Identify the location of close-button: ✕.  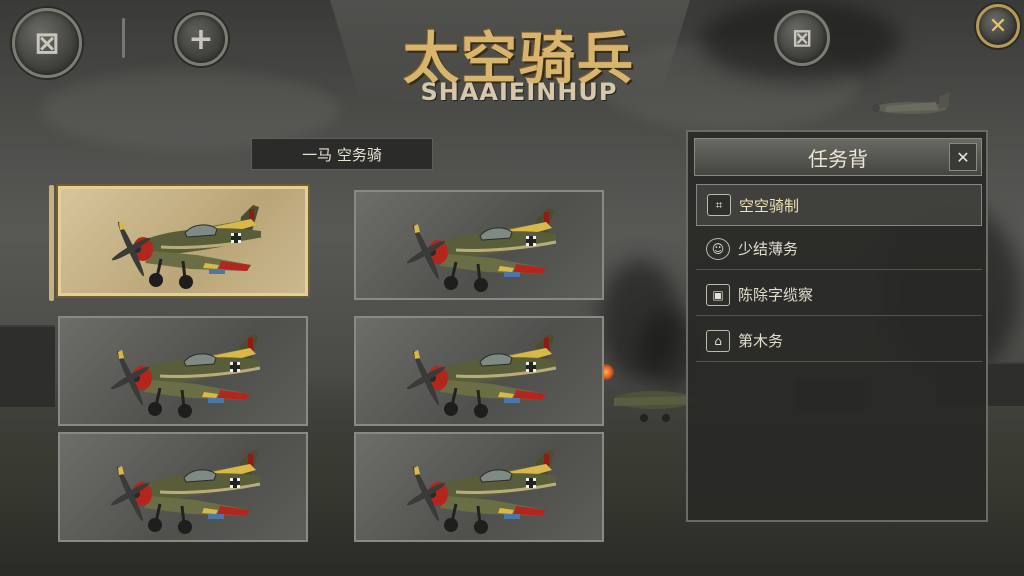
(998, 26).